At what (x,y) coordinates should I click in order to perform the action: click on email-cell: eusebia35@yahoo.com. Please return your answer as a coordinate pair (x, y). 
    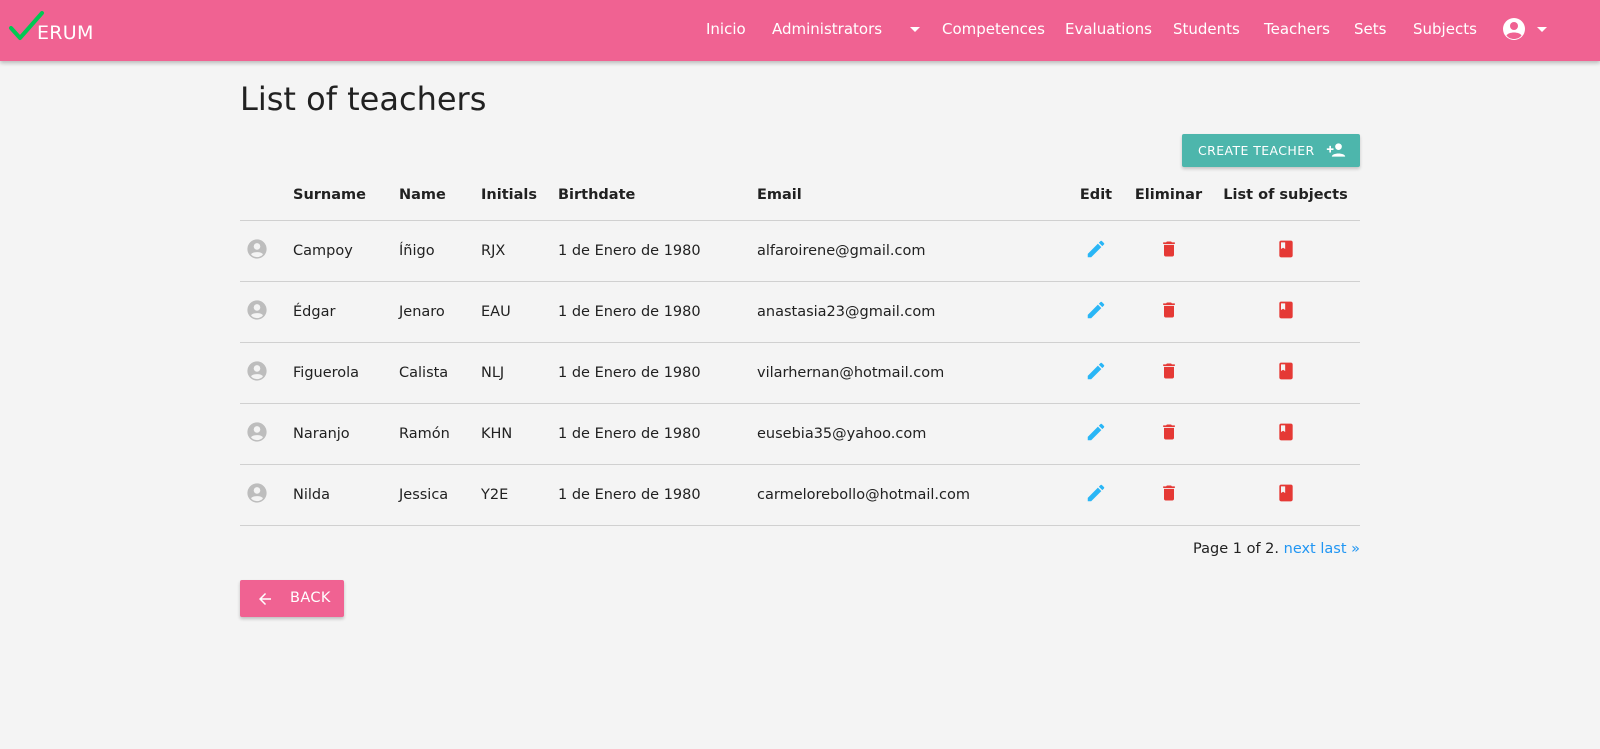
    Looking at the image, I should click on (911, 434).